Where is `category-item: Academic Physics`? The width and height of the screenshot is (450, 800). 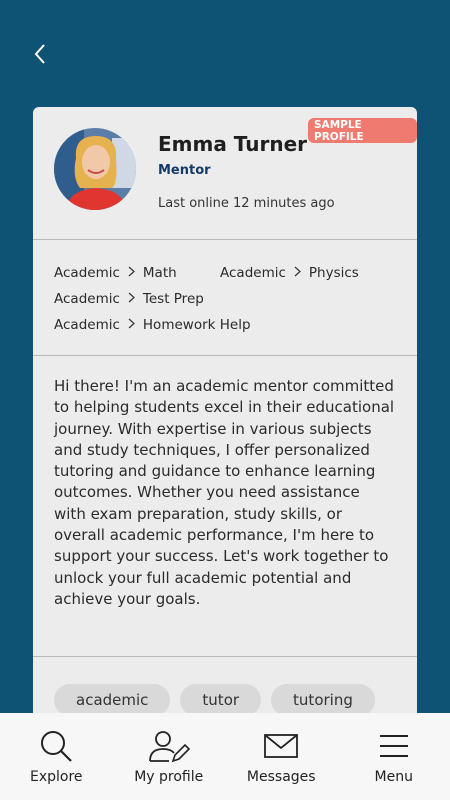
category-item: Academic Physics is located at coordinates (289, 273).